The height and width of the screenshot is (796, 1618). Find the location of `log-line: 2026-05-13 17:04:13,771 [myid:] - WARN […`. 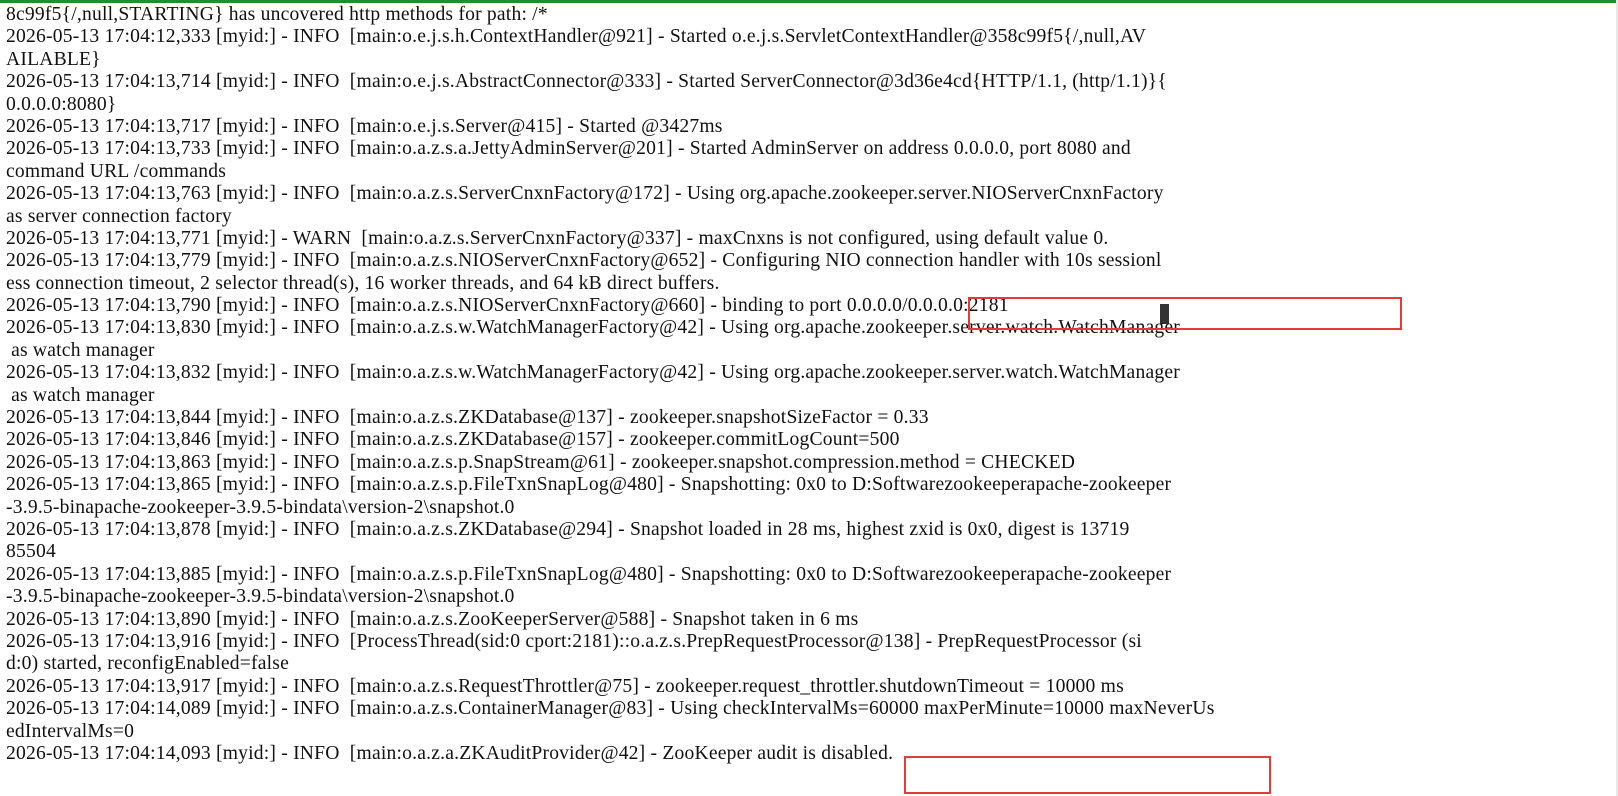

log-line: 2026-05-13 17:04:13,771 [myid:] - WARN [… is located at coordinates (557, 238).